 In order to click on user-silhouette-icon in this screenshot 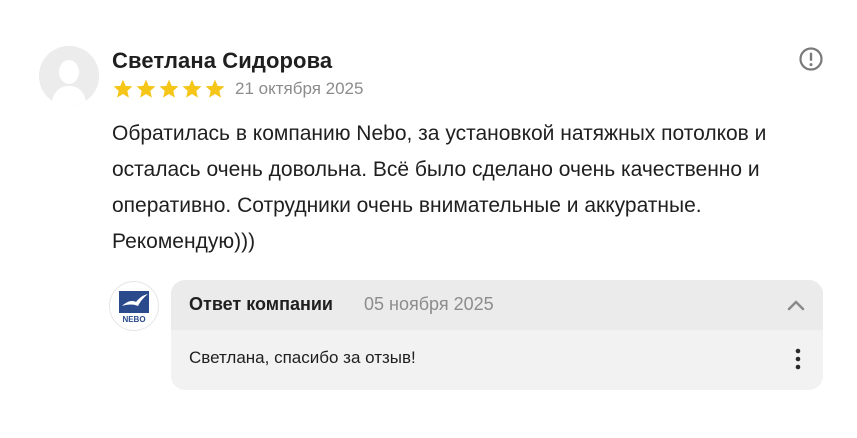, I will do `click(69, 76)`.